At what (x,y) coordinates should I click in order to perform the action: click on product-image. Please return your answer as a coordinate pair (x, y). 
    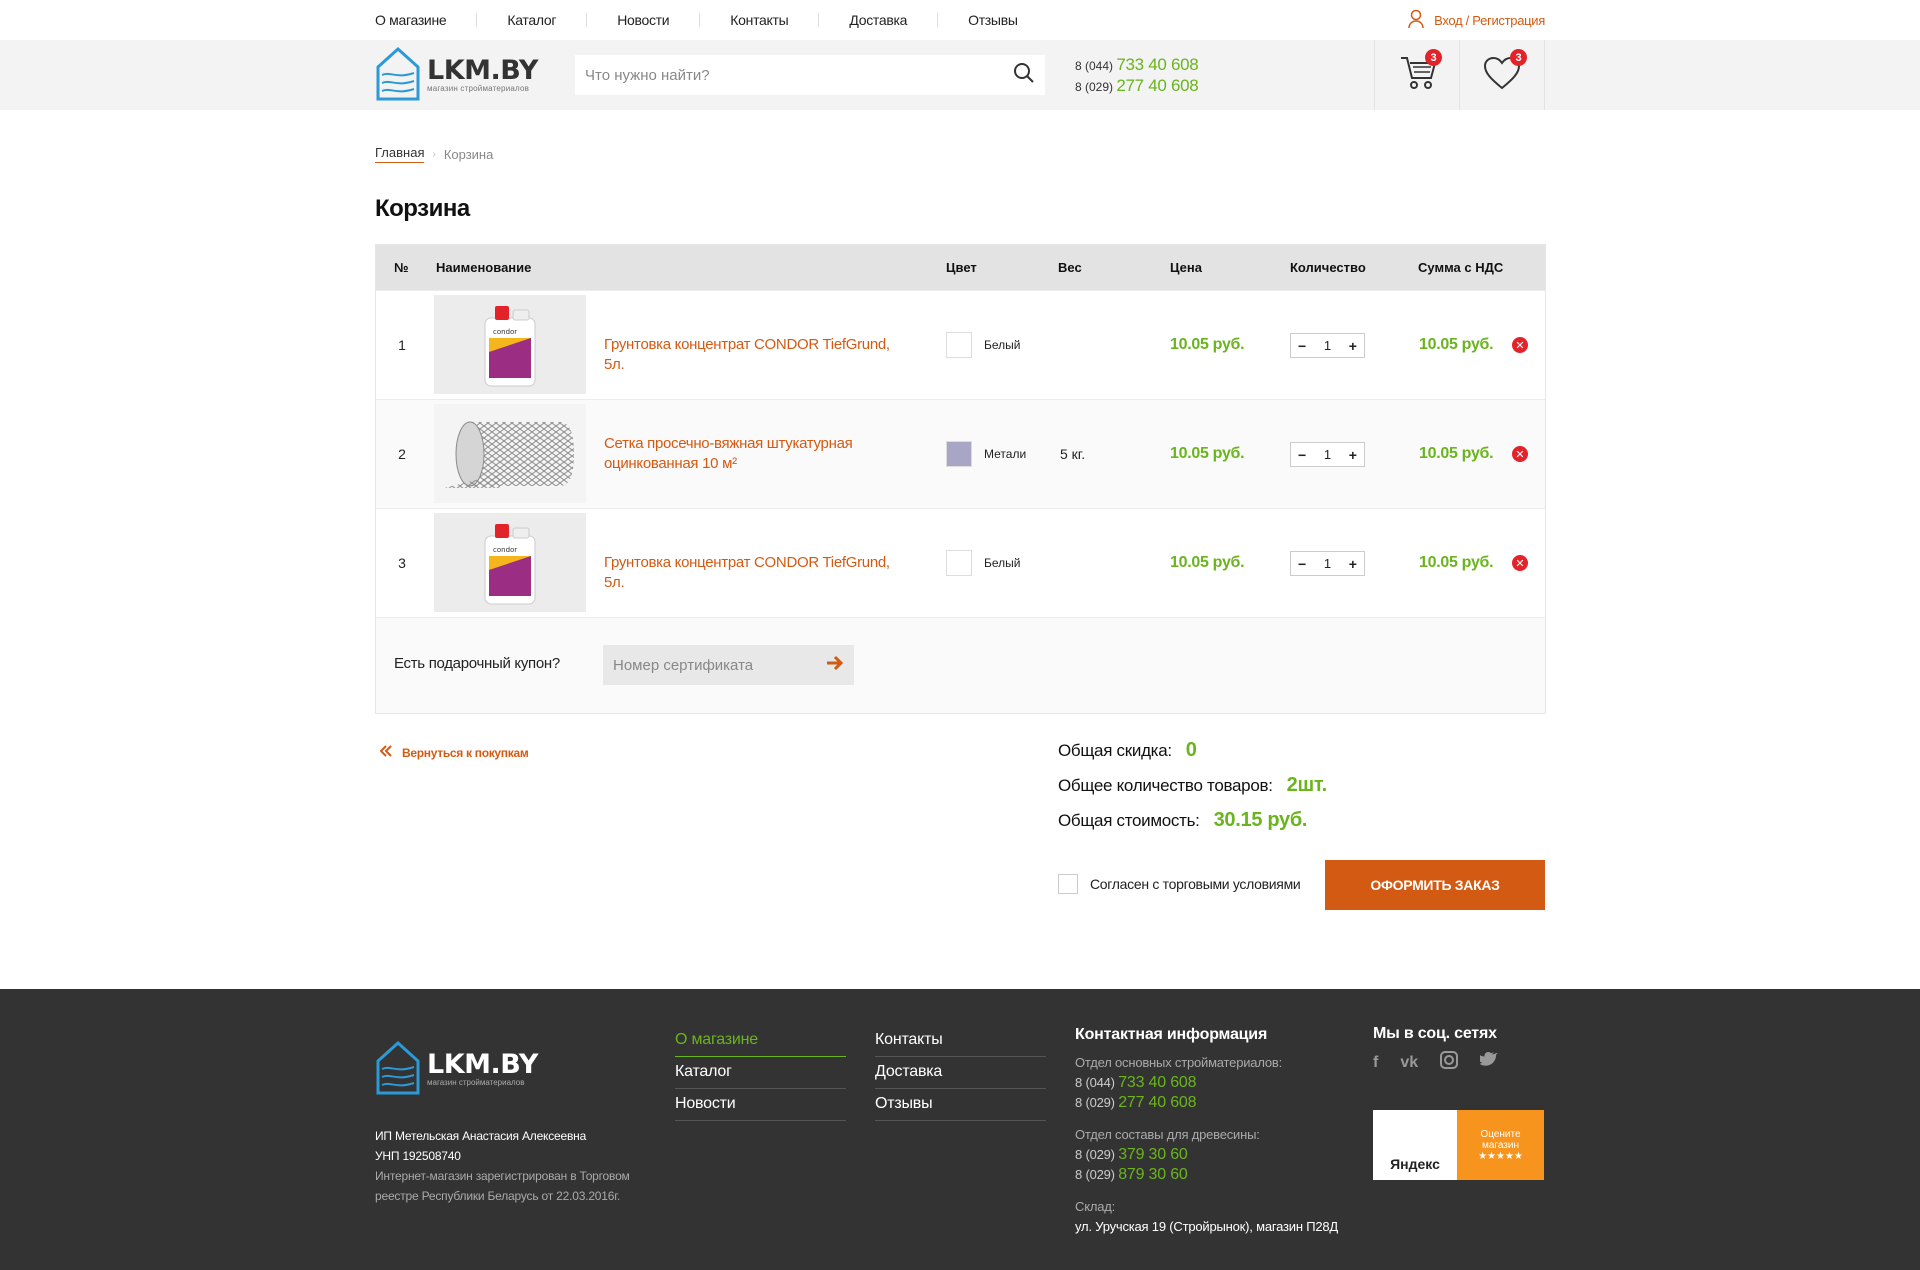
    Looking at the image, I should click on (510, 453).